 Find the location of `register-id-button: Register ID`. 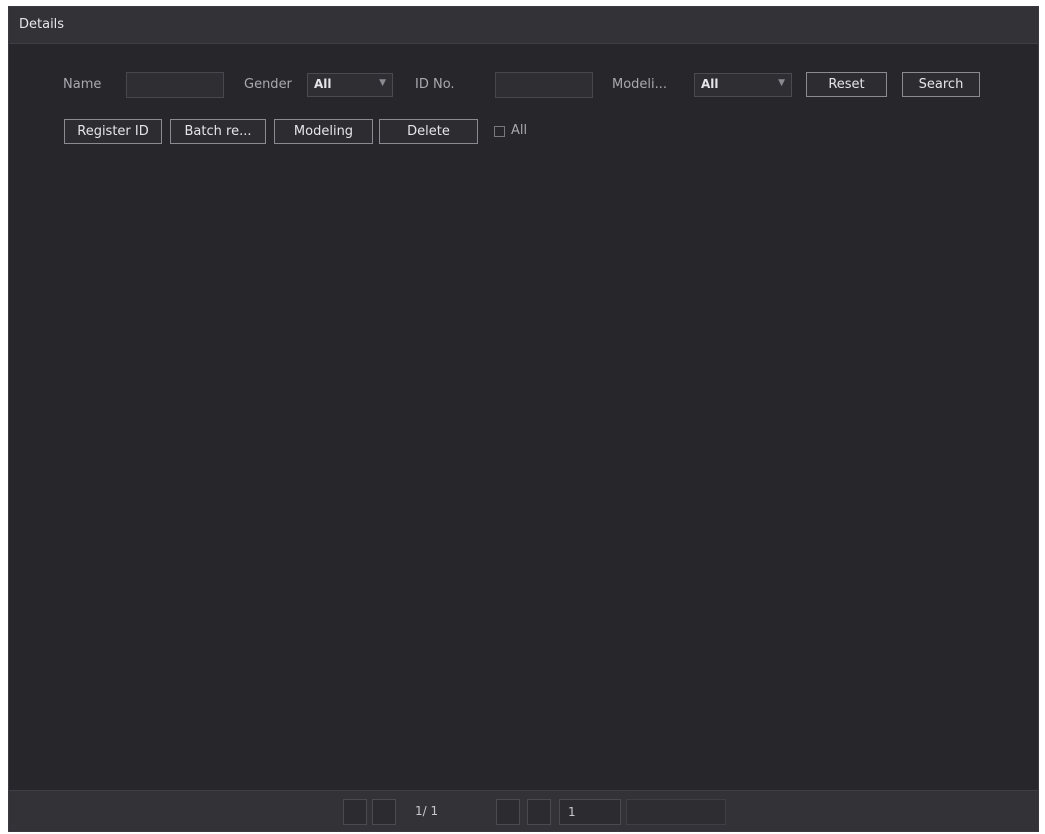

register-id-button: Register ID is located at coordinates (113, 131).